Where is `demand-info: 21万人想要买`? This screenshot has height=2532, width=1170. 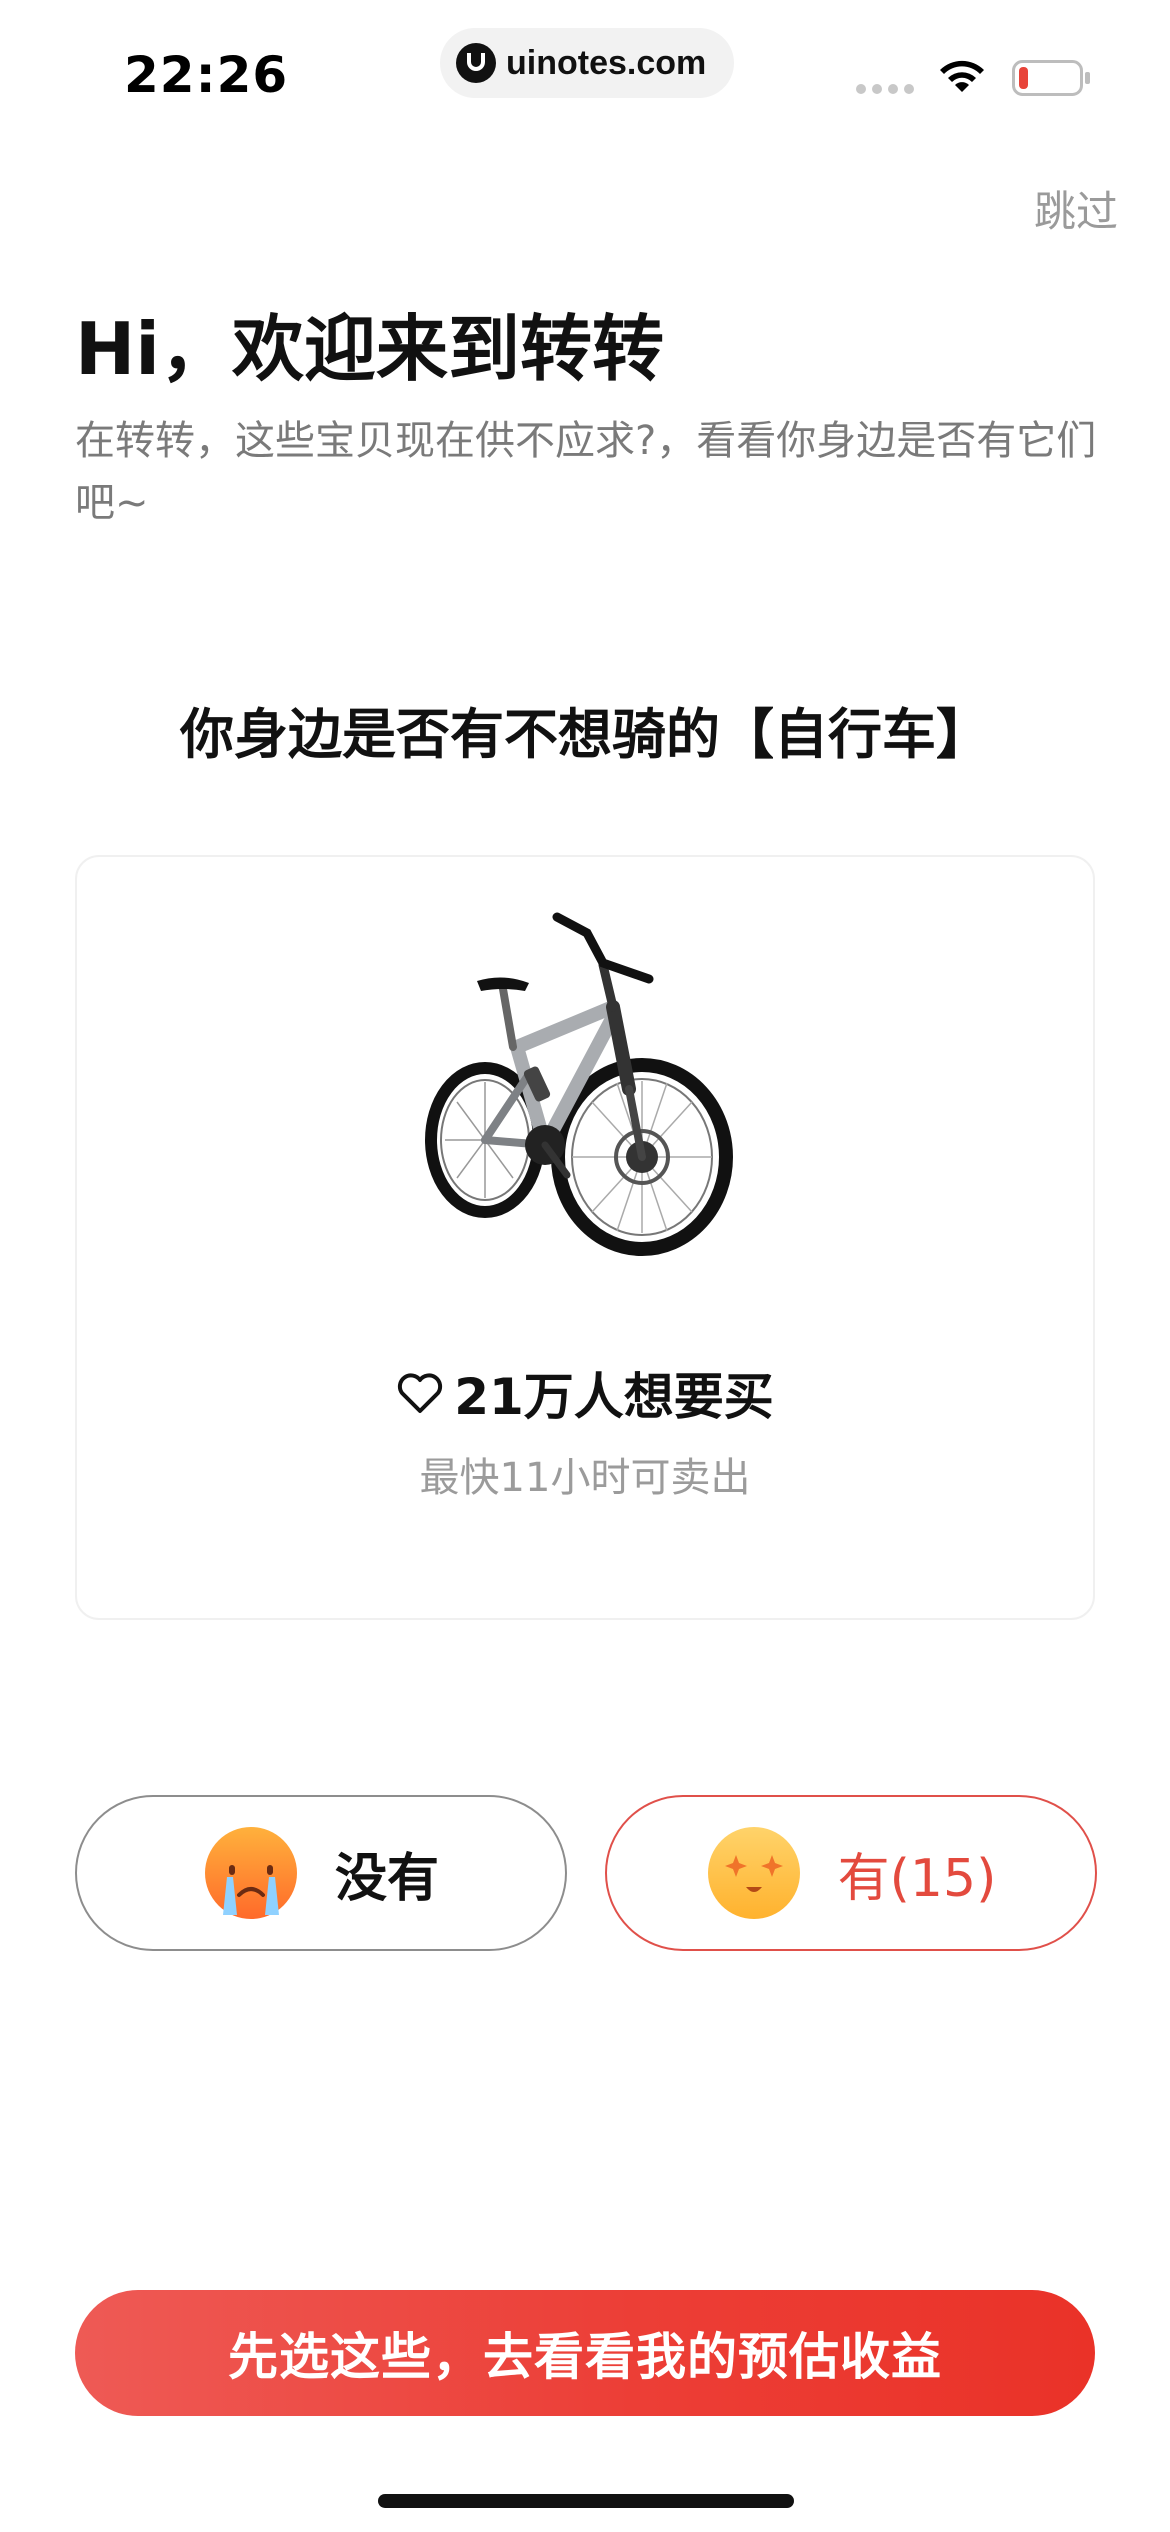 demand-info: 21万人想要买 is located at coordinates (585, 1393).